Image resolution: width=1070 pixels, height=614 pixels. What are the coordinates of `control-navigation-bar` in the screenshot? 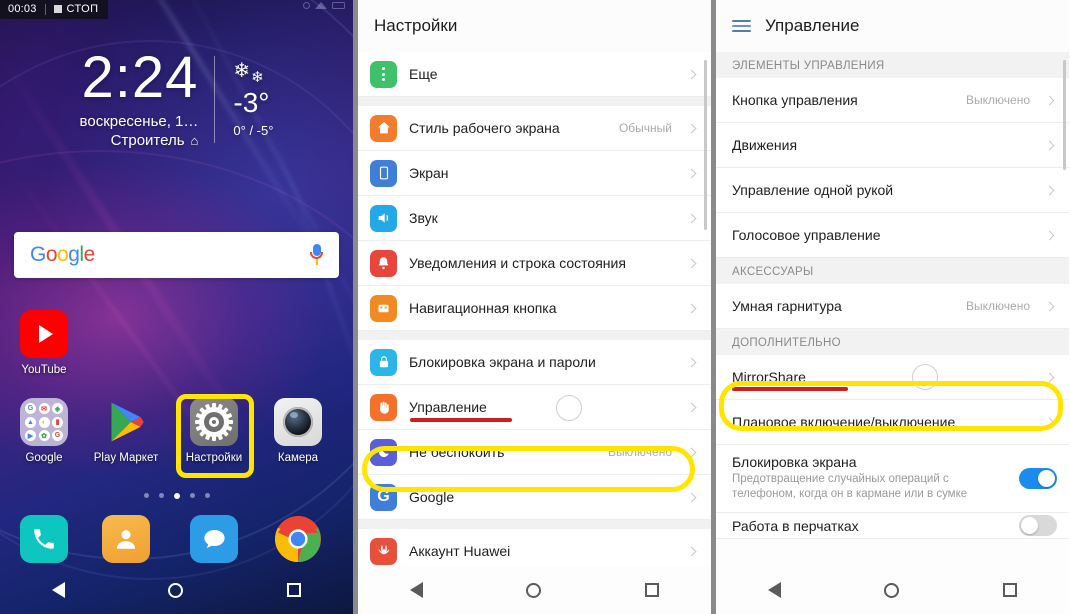 It's located at (892, 590).